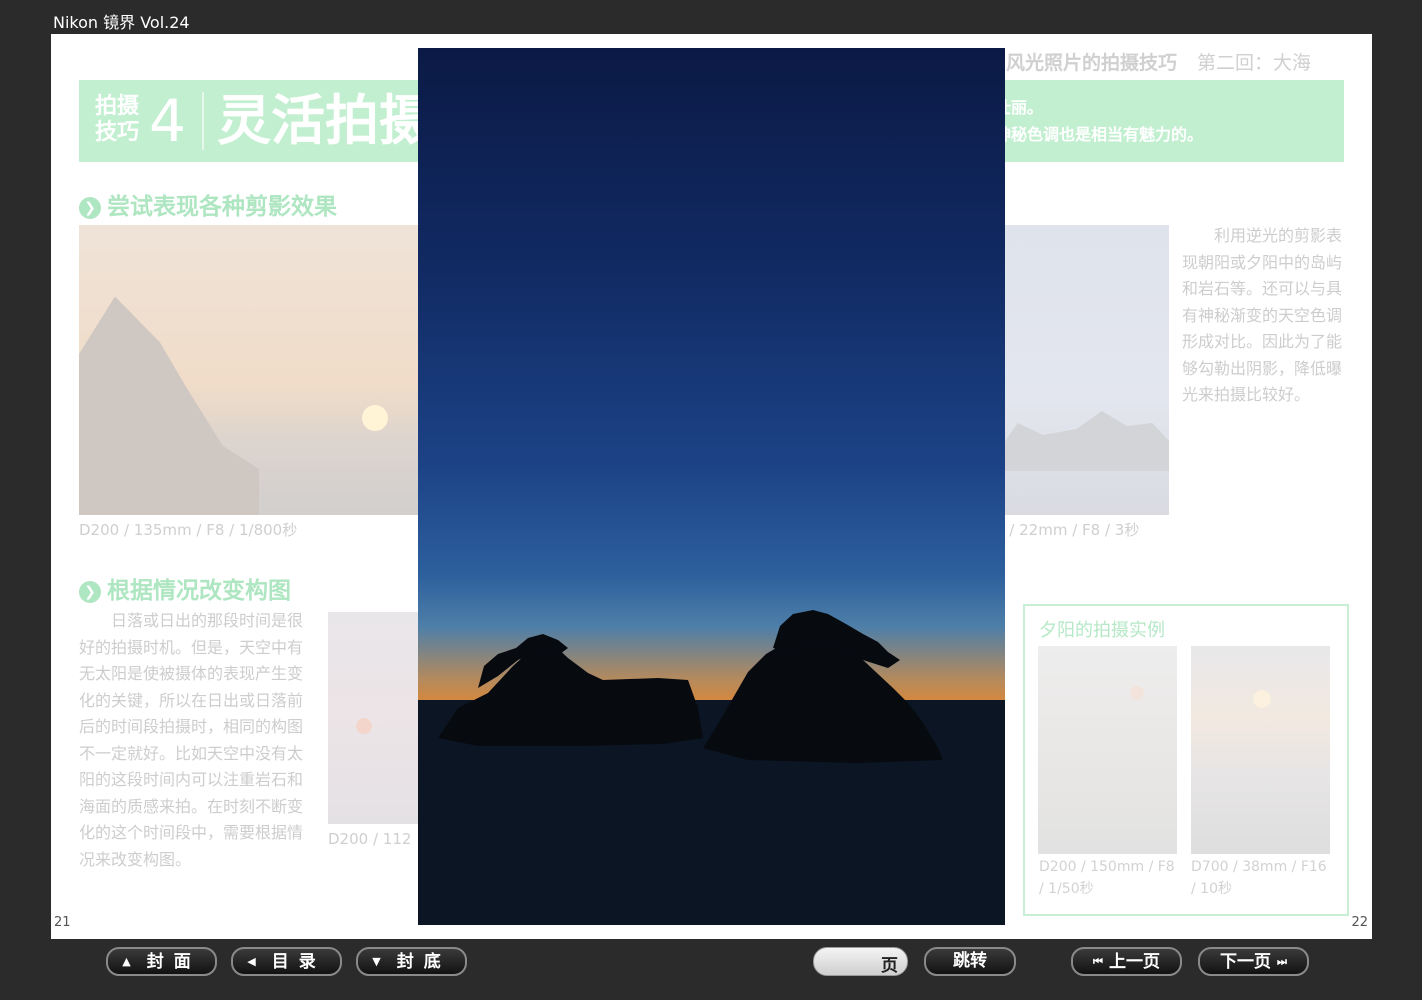 This screenshot has height=1000, width=1422. Describe the element at coordinates (1085, 370) in the screenshot. I see `rock-islands-photo` at that location.